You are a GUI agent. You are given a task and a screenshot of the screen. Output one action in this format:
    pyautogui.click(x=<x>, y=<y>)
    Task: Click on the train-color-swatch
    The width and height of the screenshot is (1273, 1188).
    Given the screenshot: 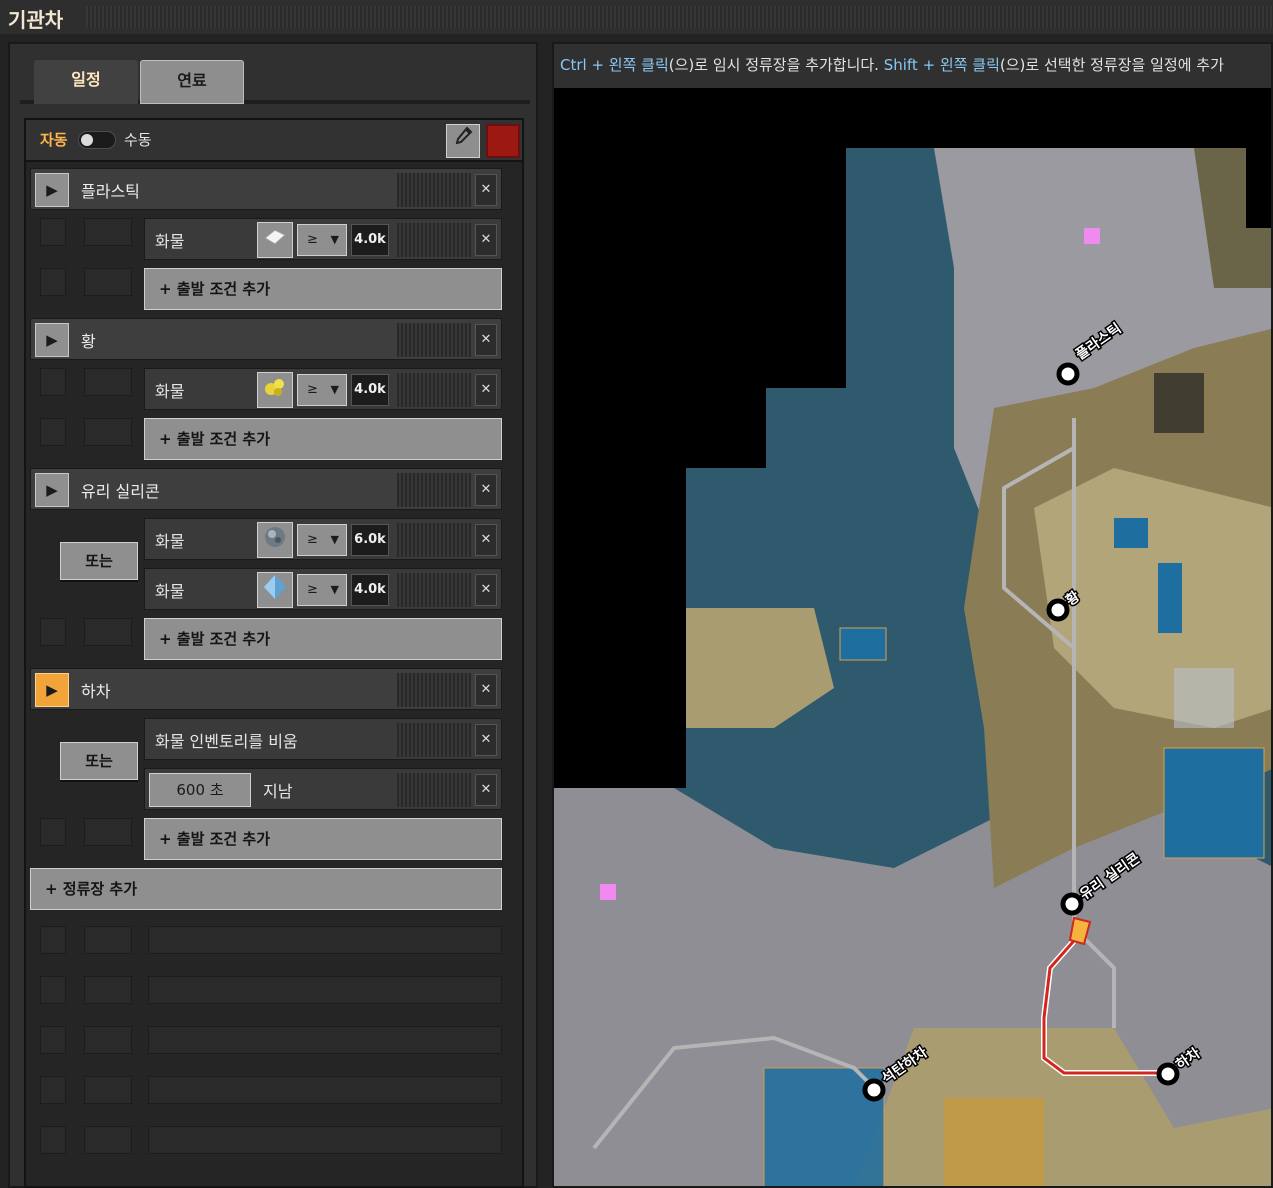 What is the action you would take?
    pyautogui.click(x=503, y=141)
    